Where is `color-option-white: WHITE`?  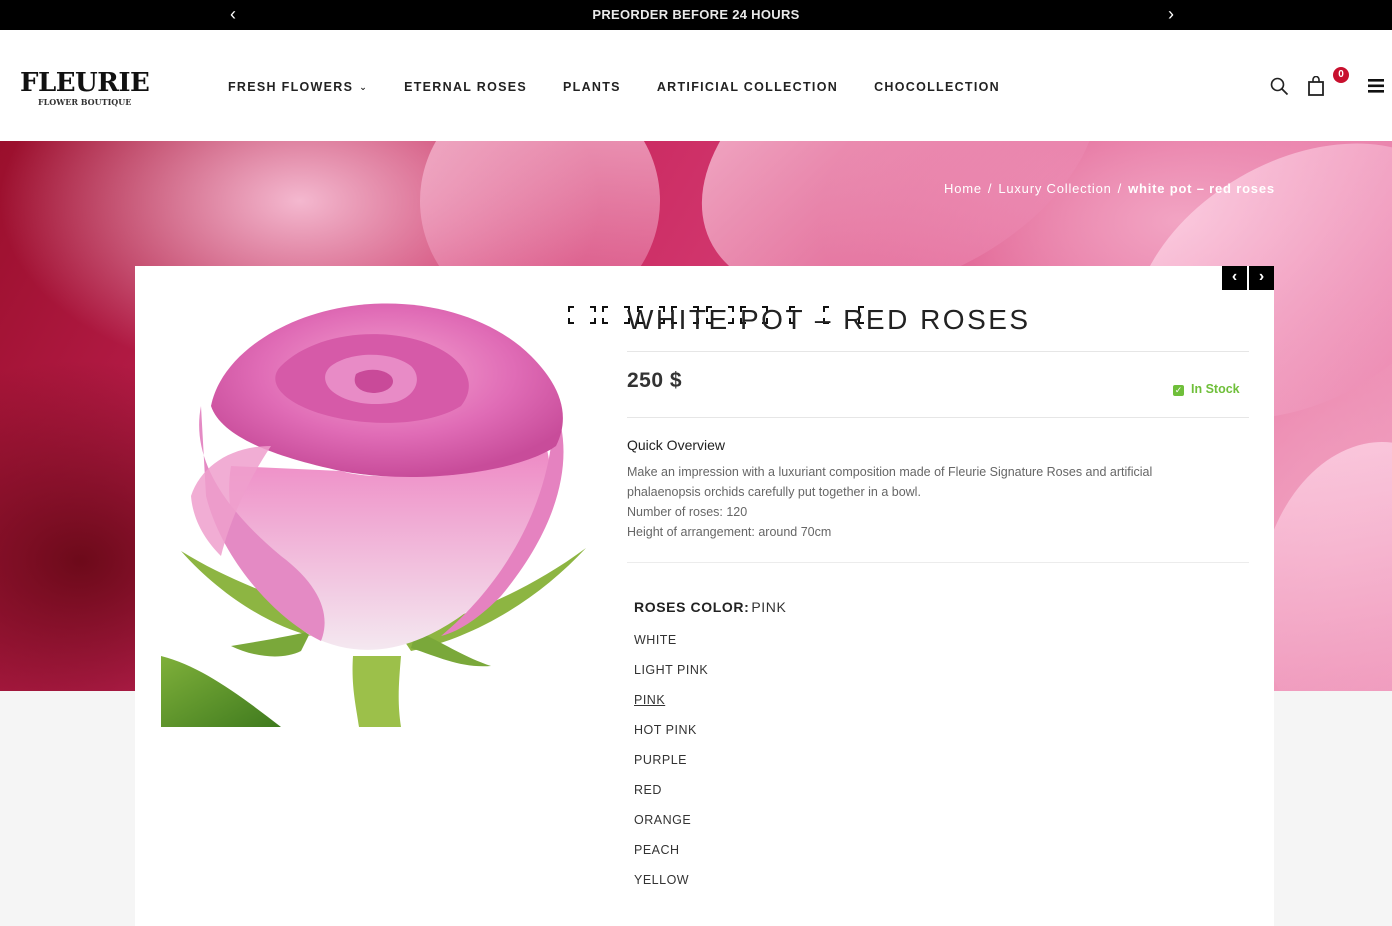 color-option-white: WHITE is located at coordinates (671, 647).